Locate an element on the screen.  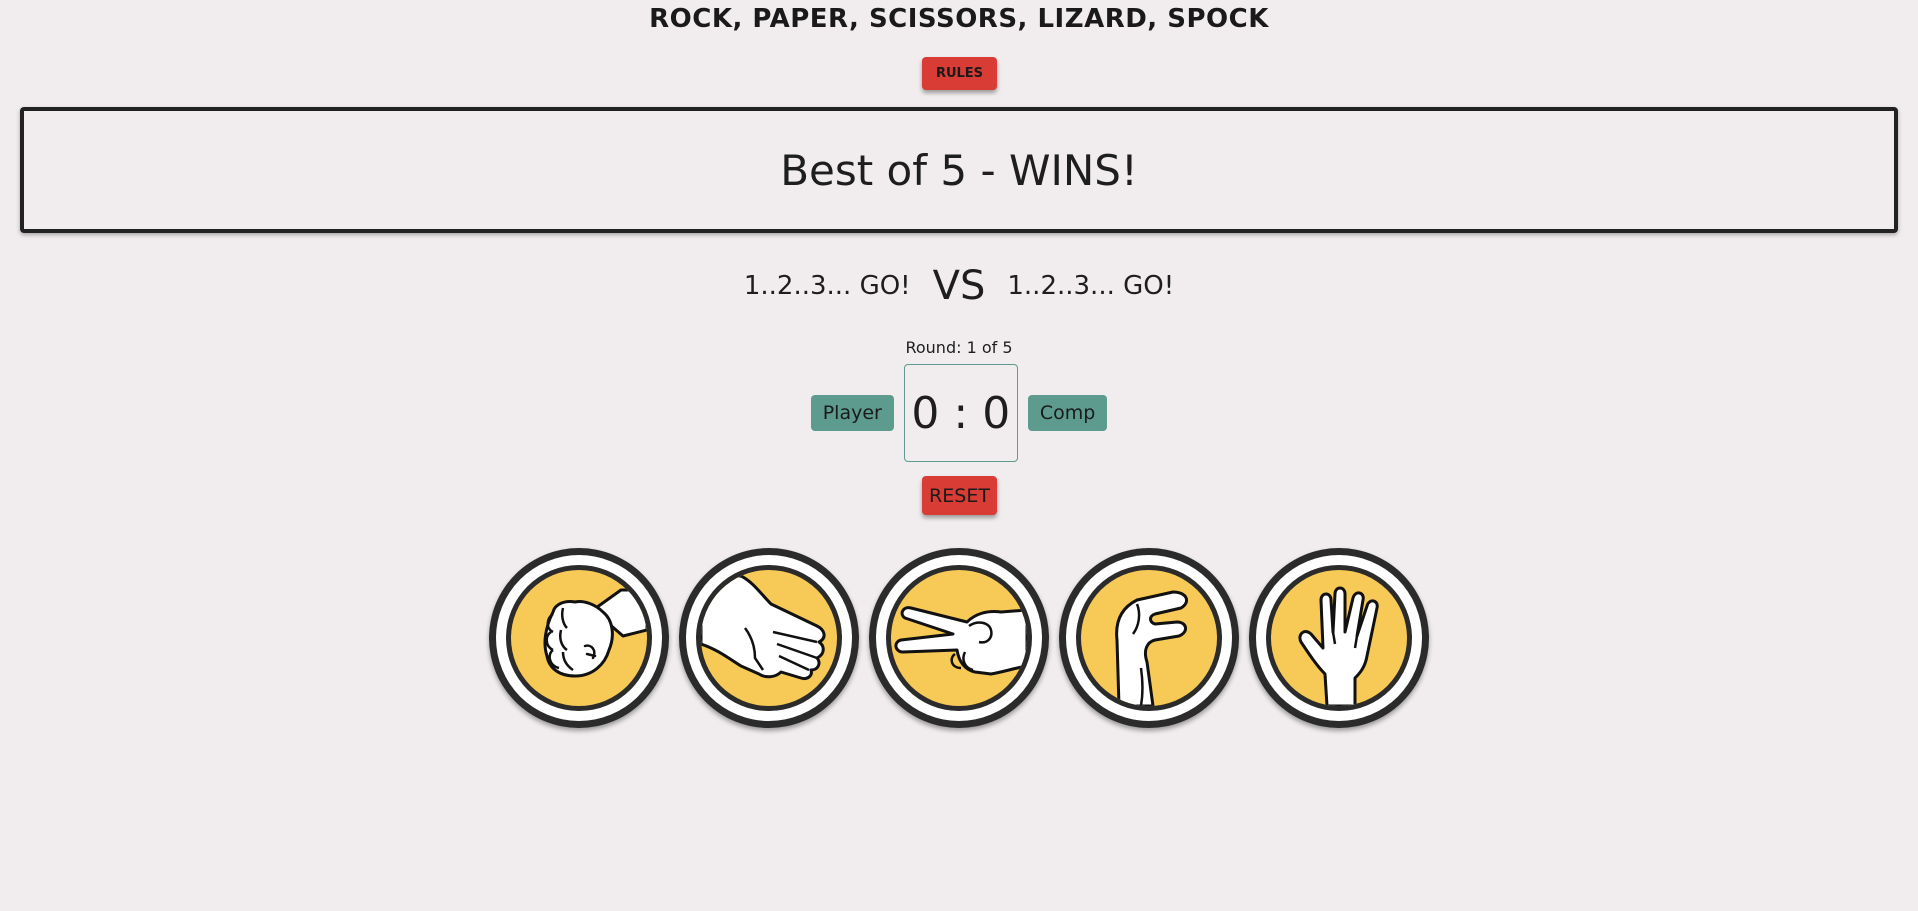
rock-button is located at coordinates (579, 638).